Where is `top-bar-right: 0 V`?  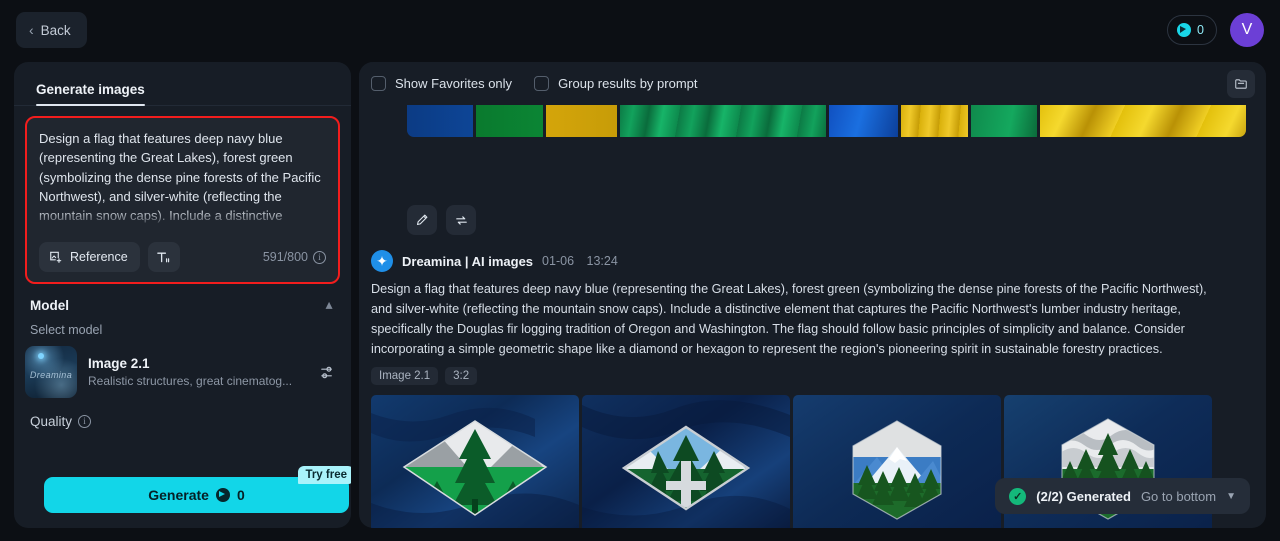
top-bar-right: 0 V is located at coordinates (1215, 30).